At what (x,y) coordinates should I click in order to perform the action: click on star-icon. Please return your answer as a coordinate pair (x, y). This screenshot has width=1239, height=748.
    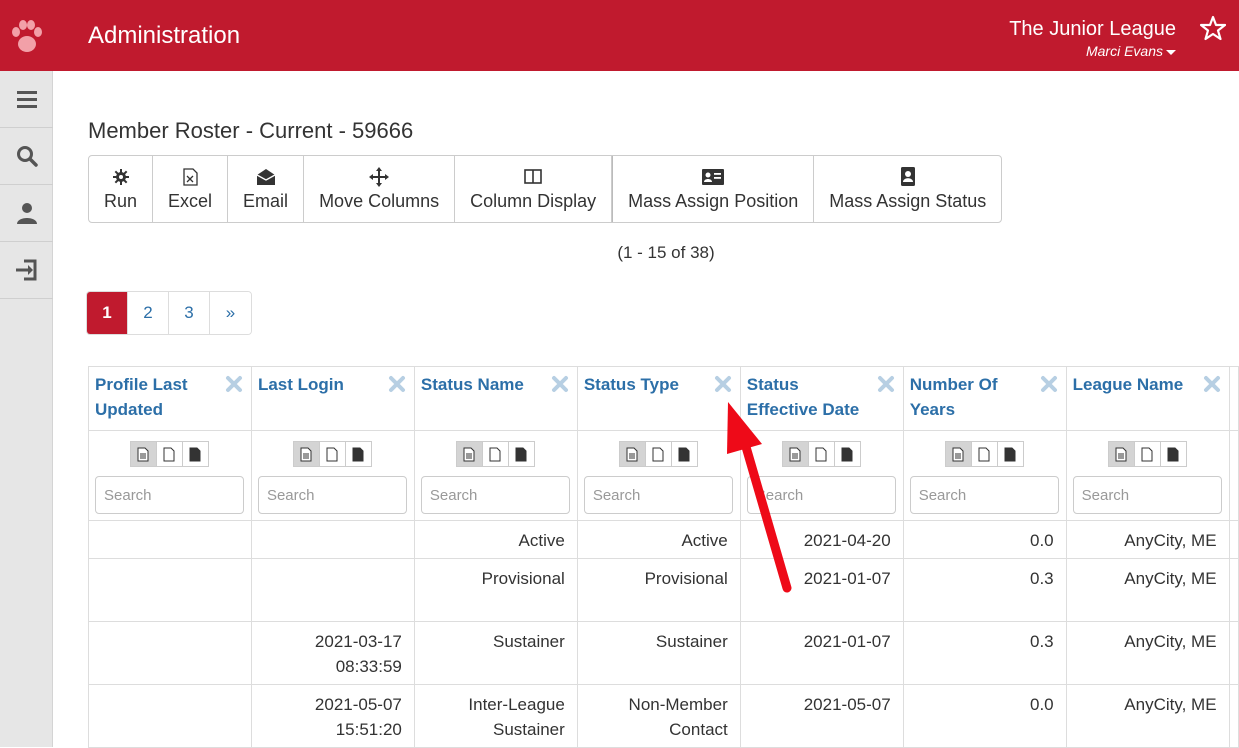
    Looking at the image, I should click on (1213, 30).